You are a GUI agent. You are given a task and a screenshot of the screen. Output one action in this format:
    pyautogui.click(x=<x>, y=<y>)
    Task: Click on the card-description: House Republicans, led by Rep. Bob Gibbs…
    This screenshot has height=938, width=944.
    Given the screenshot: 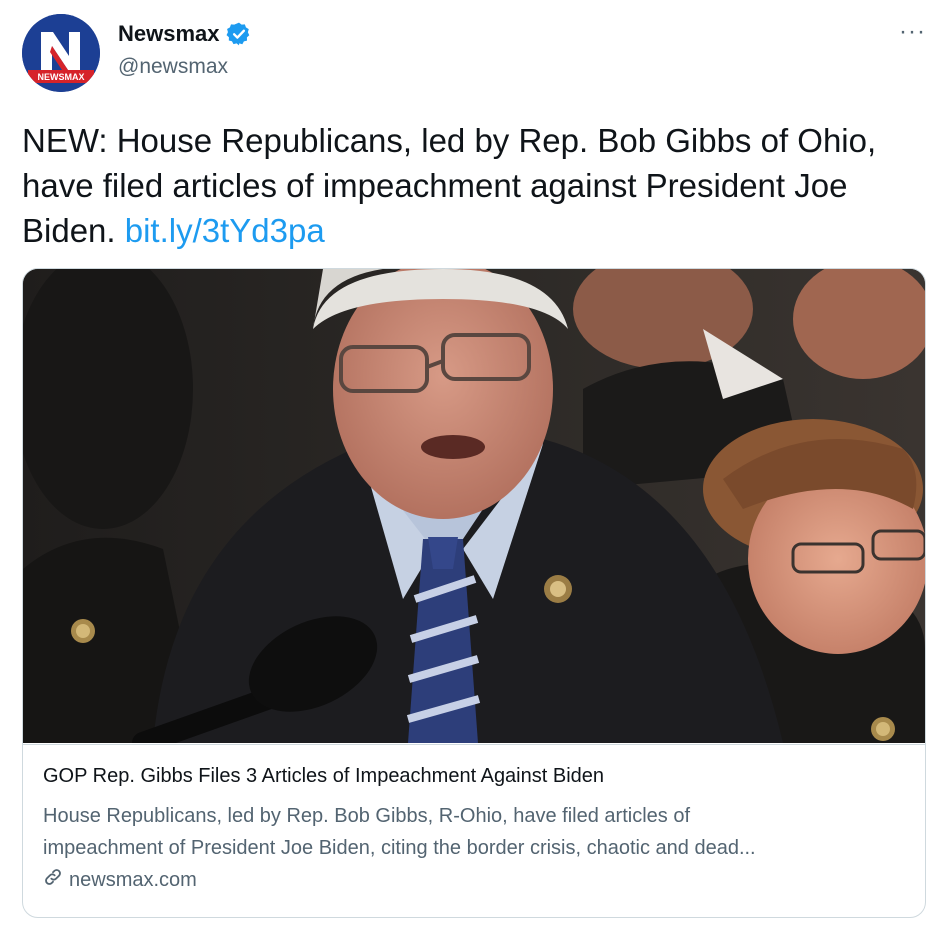 What is the action you would take?
    pyautogui.click(x=474, y=832)
    